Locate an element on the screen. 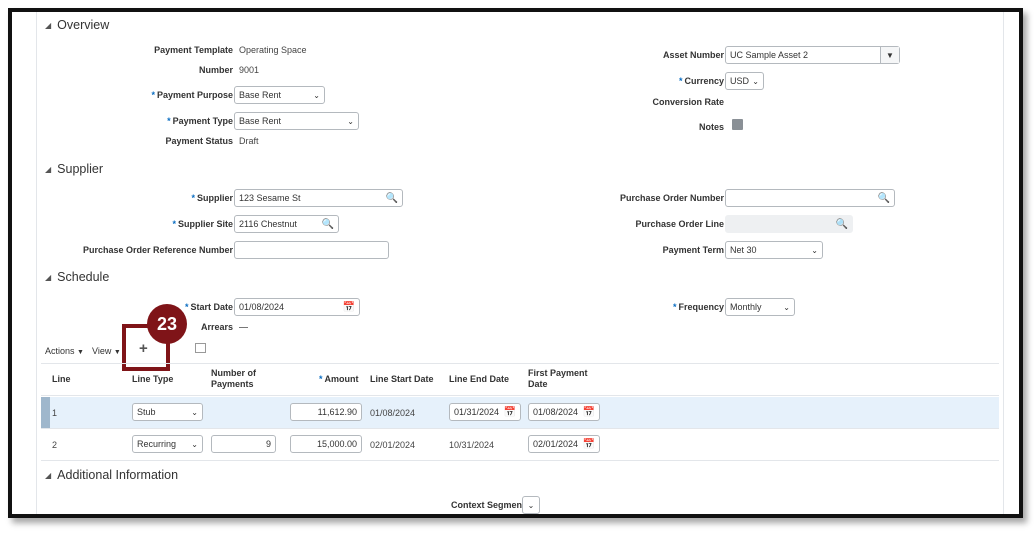  po-reference-label: Purchase Order Reference Number is located at coordinates (157, 250).